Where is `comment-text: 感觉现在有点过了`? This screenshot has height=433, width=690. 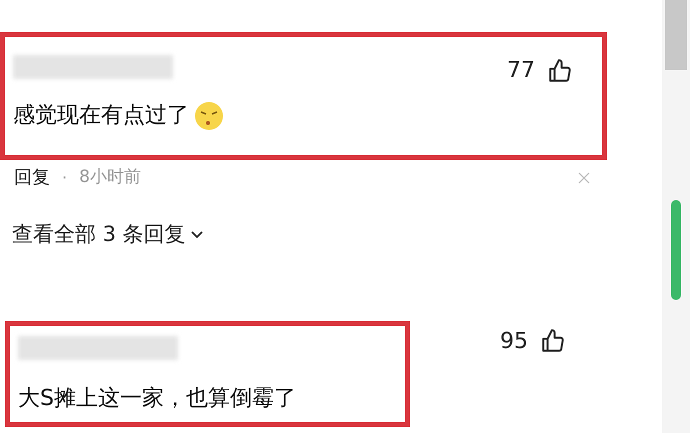
comment-text: 感觉现在有点过了 is located at coordinates (101, 116).